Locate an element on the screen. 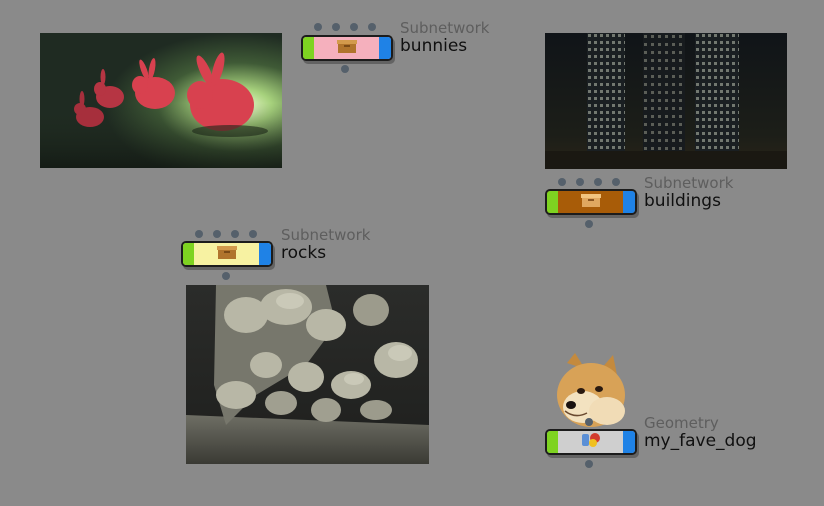 This screenshot has height=506, width=824. bunnies-node-name: bunnies is located at coordinates (434, 46).